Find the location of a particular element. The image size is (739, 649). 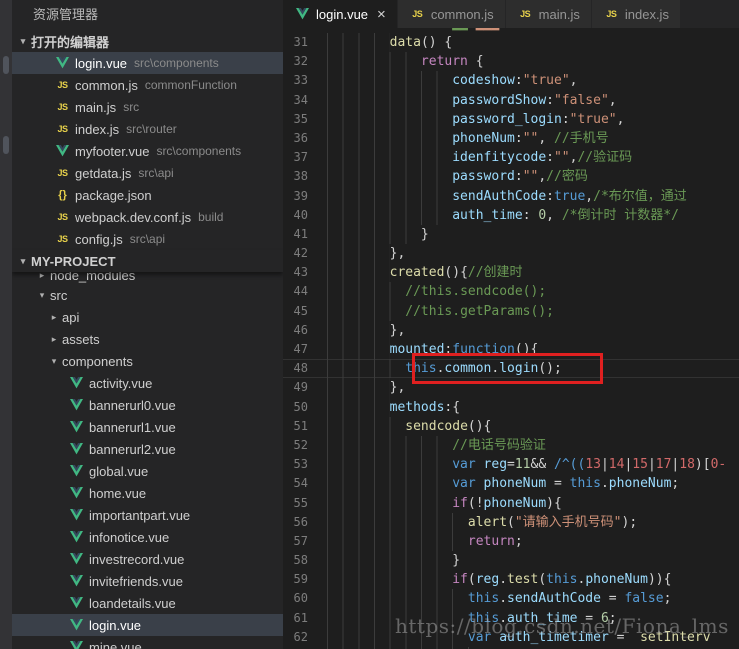

file-name: node_modules is located at coordinates (93, 277).